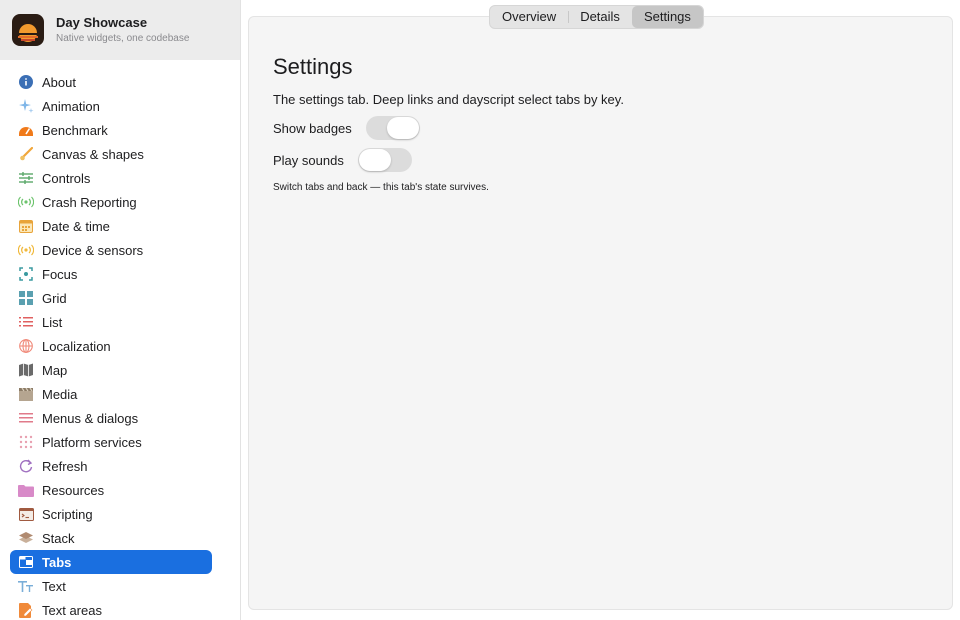  I want to click on list-icon, so click(26, 322).